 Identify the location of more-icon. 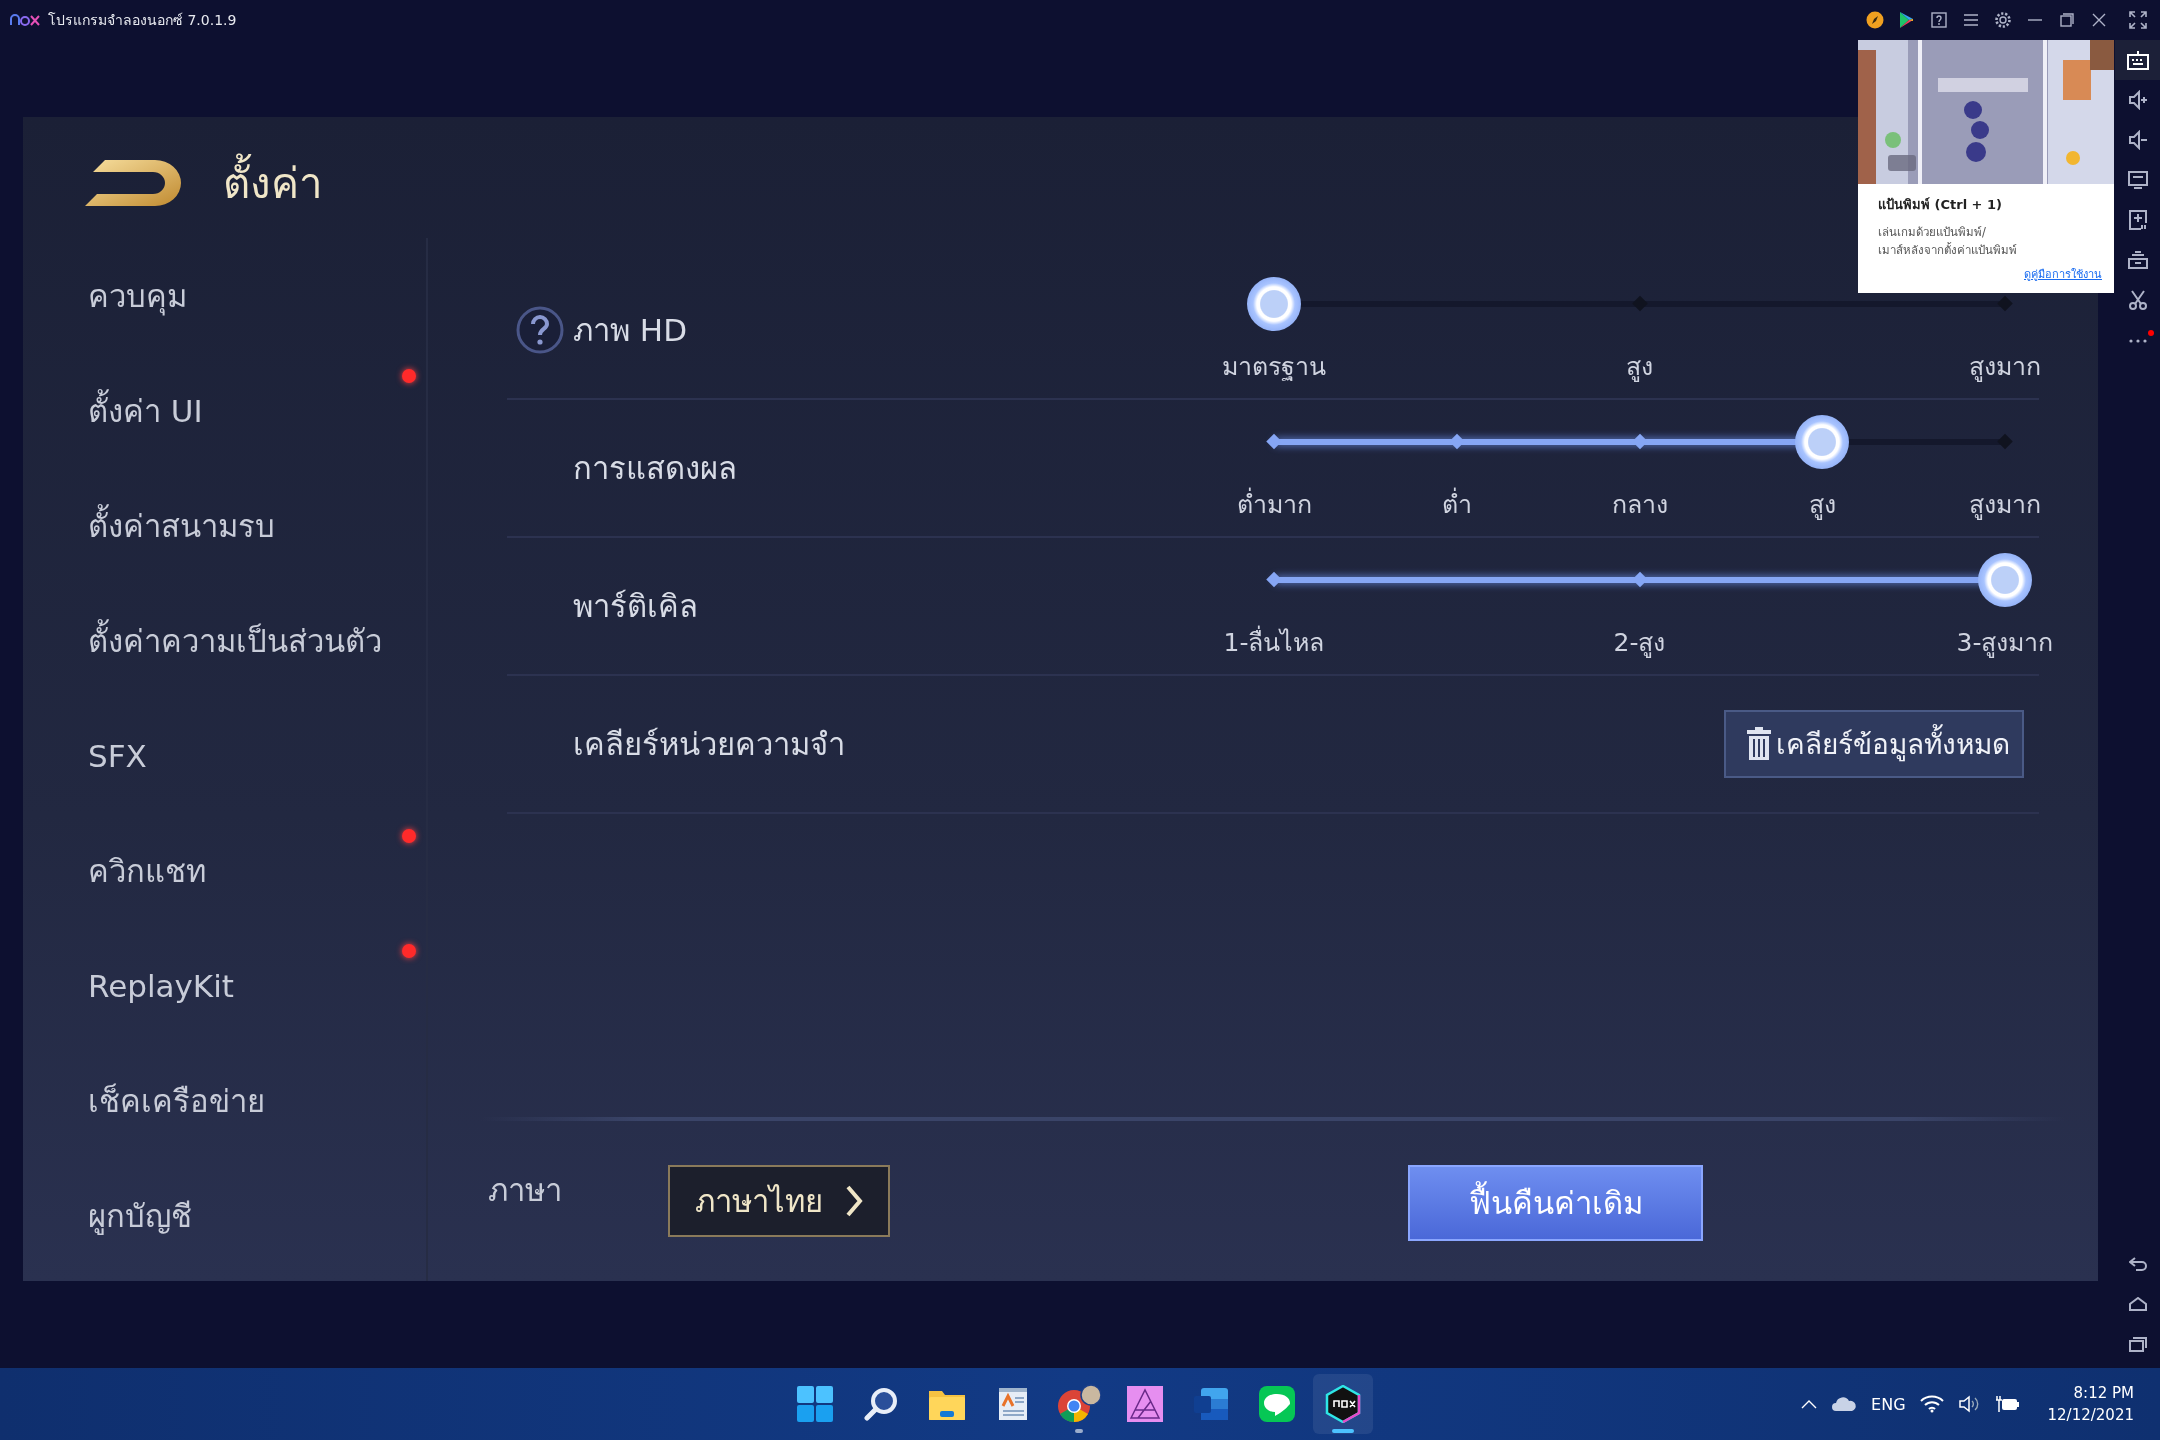
(2137, 340).